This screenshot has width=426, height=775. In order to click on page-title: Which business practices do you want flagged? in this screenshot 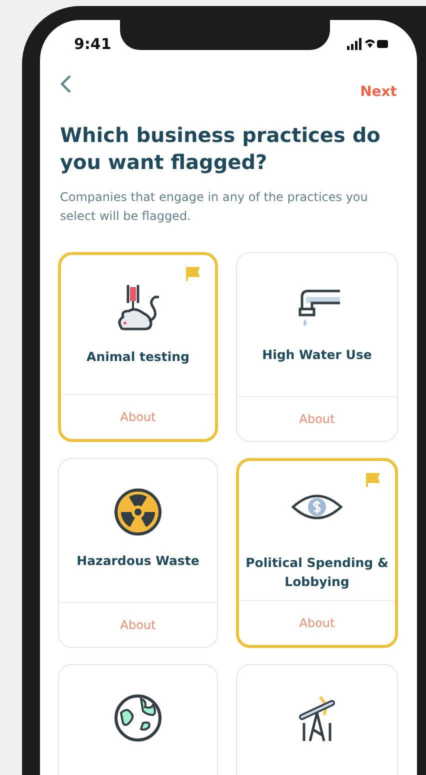, I will do `click(221, 149)`.